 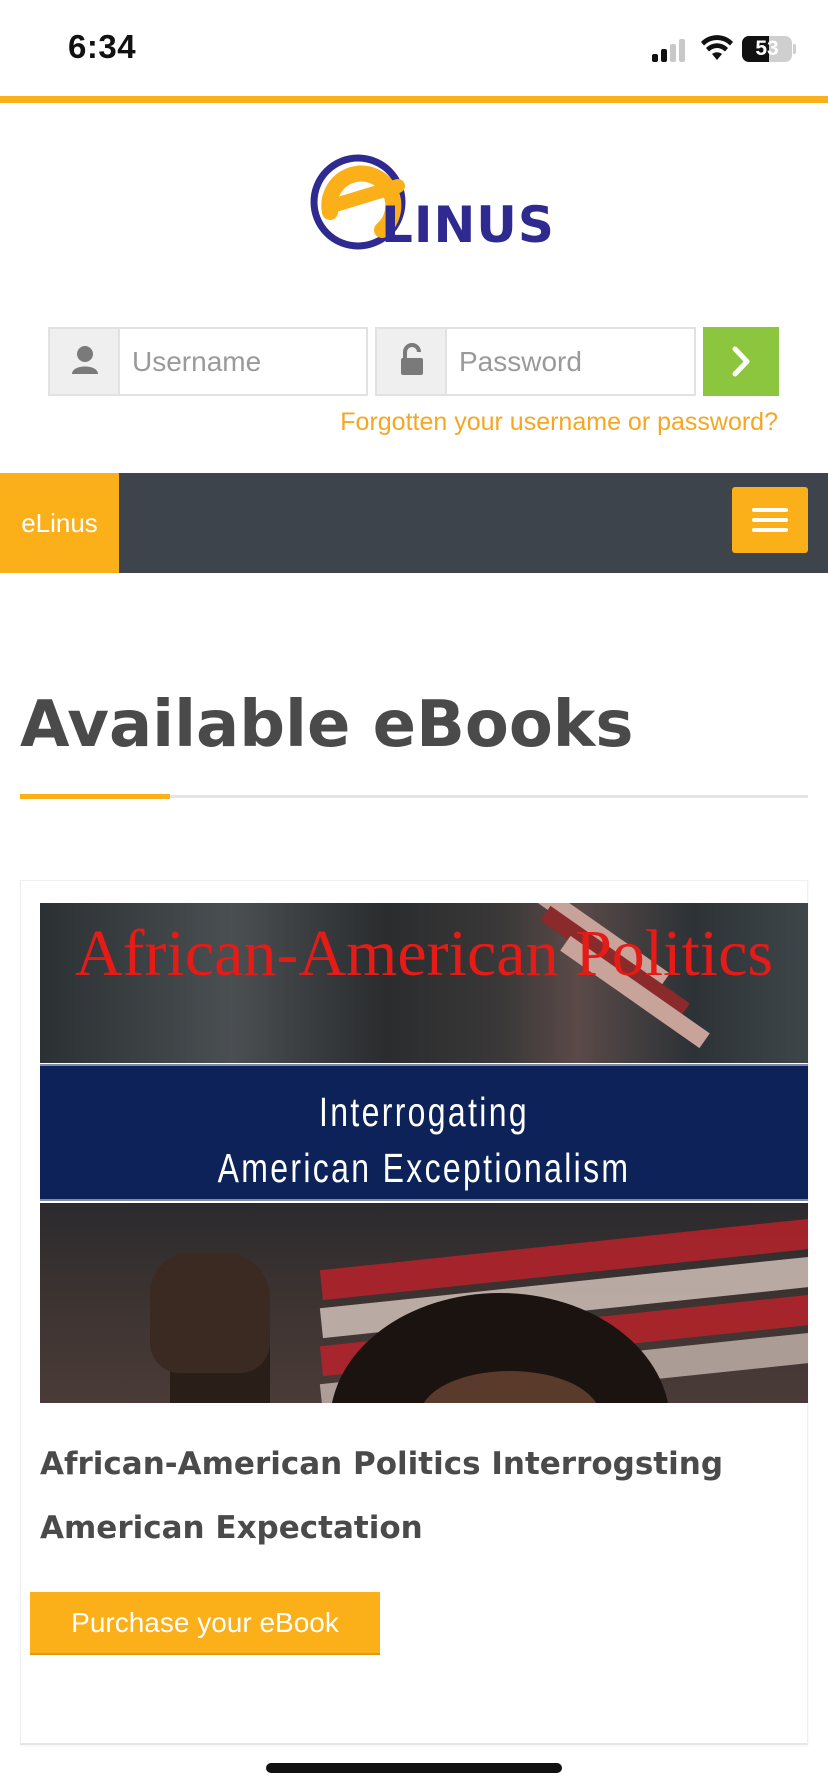 I want to click on password-field, so click(x=535, y=361).